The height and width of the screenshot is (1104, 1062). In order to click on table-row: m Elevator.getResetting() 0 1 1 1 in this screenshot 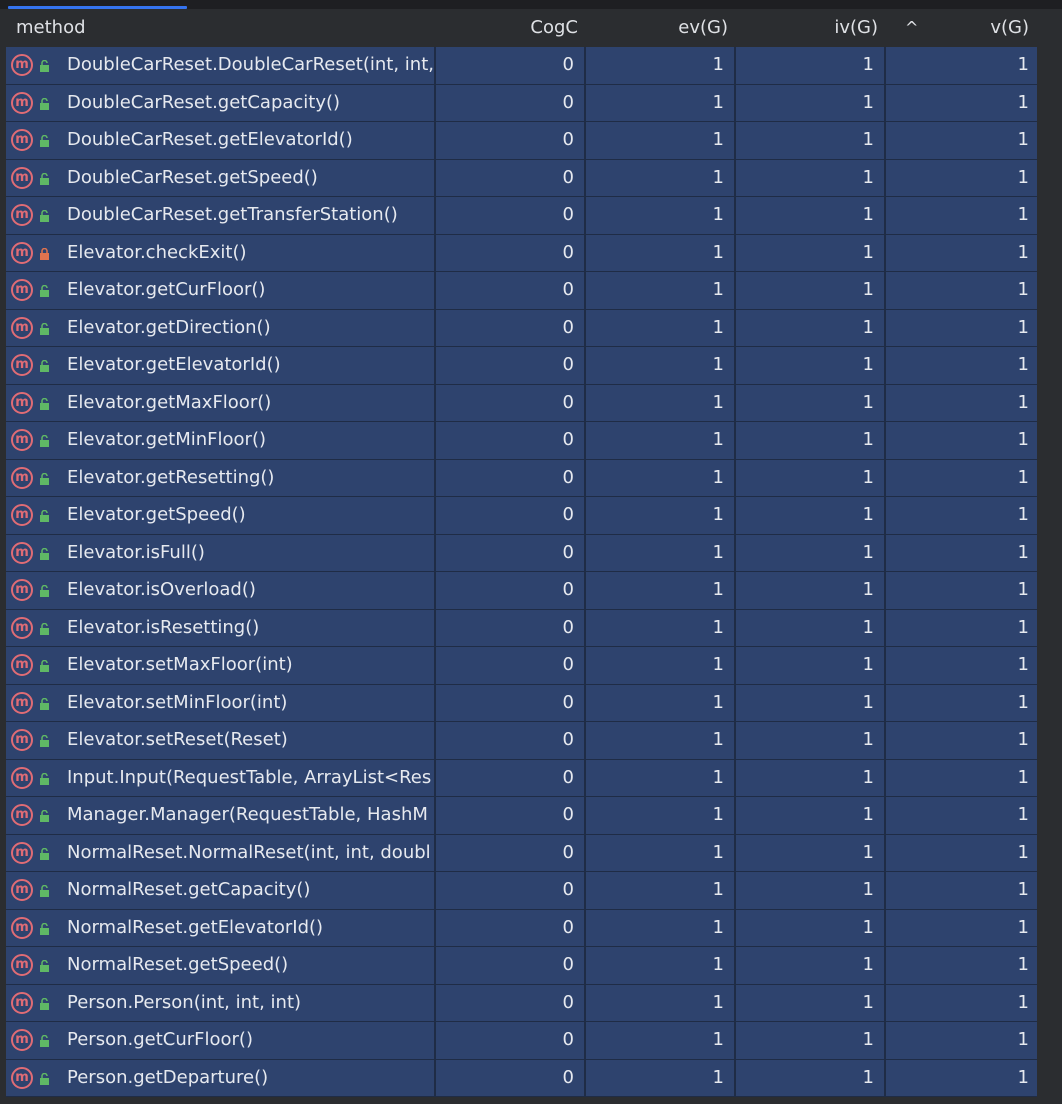, I will do `click(521, 478)`.